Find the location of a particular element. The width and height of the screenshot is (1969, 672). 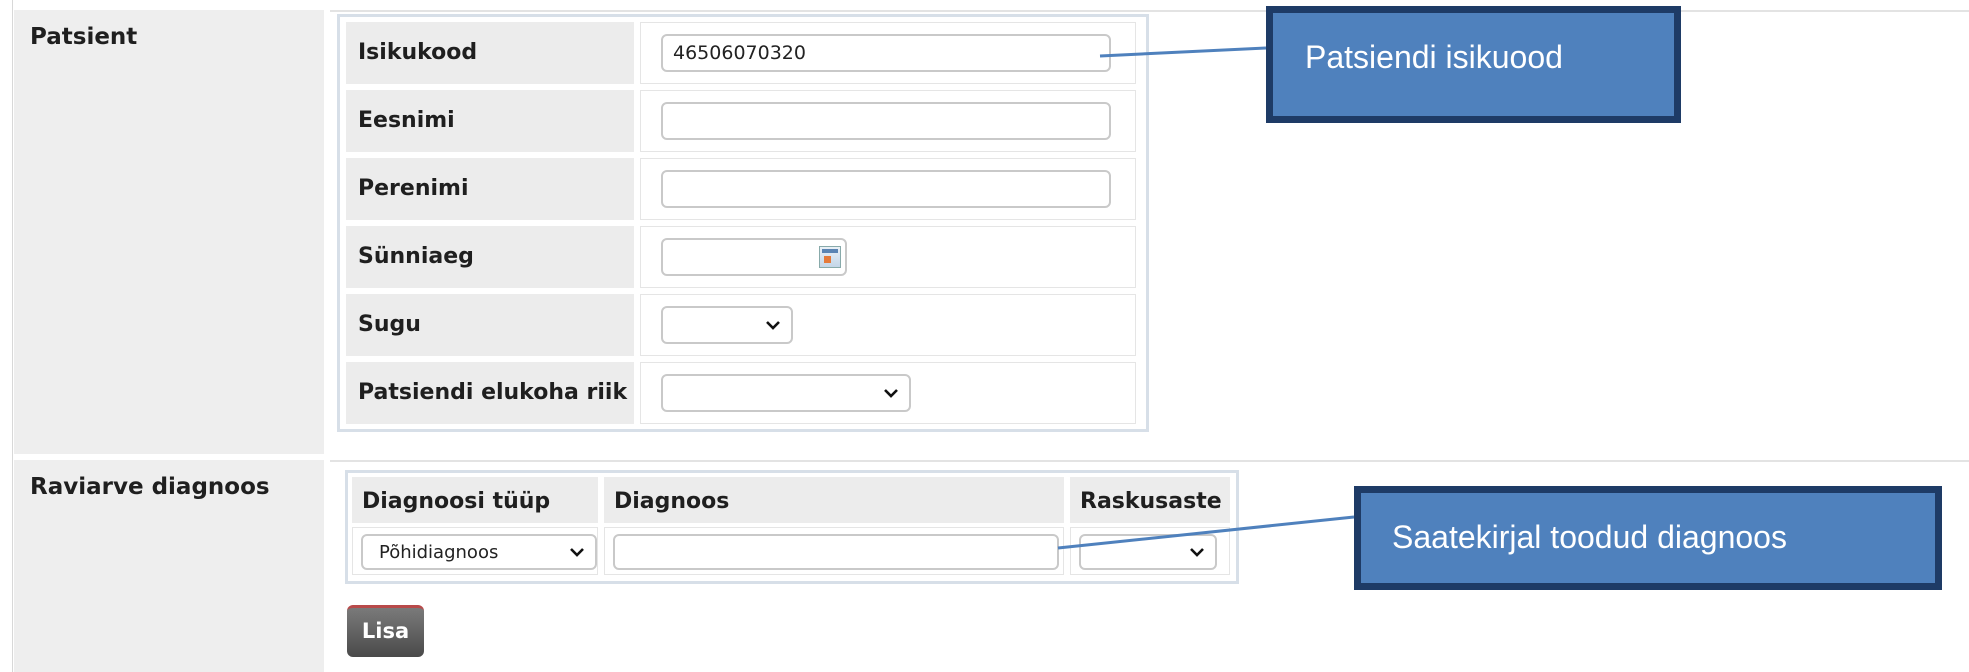

form-row-country: Patsiendi elukoha riik is located at coordinates (744, 393).